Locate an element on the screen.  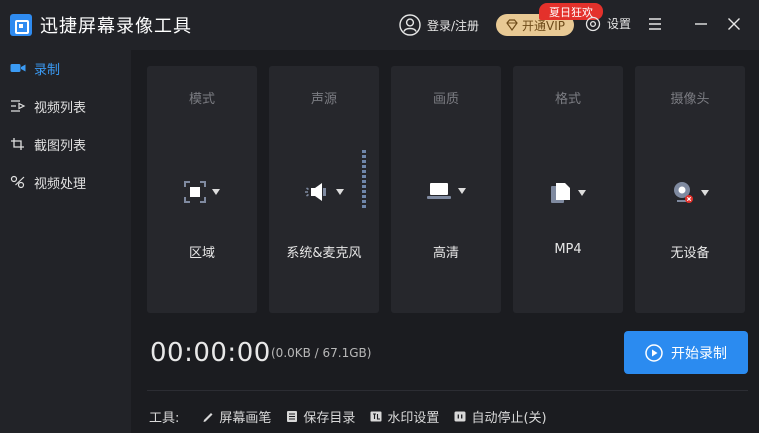
folder-icon is located at coordinates (292, 416).